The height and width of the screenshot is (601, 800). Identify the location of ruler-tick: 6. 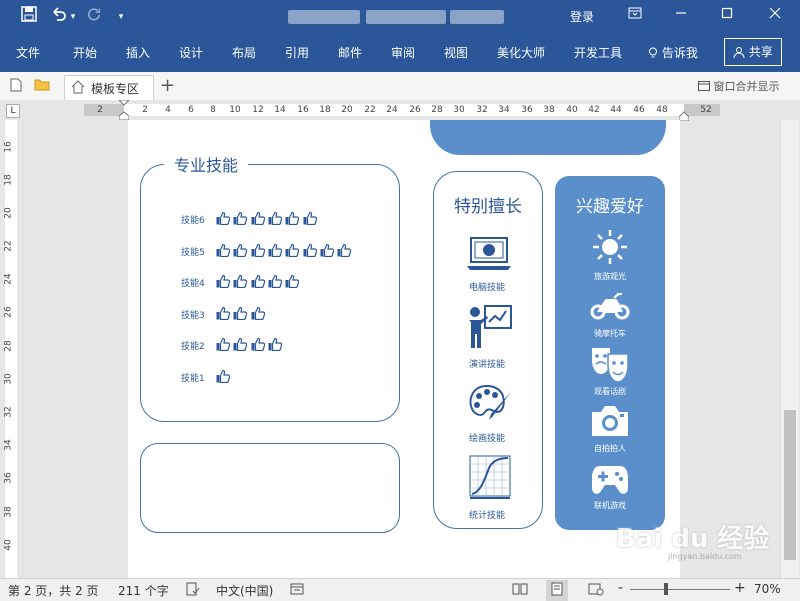
(191, 110).